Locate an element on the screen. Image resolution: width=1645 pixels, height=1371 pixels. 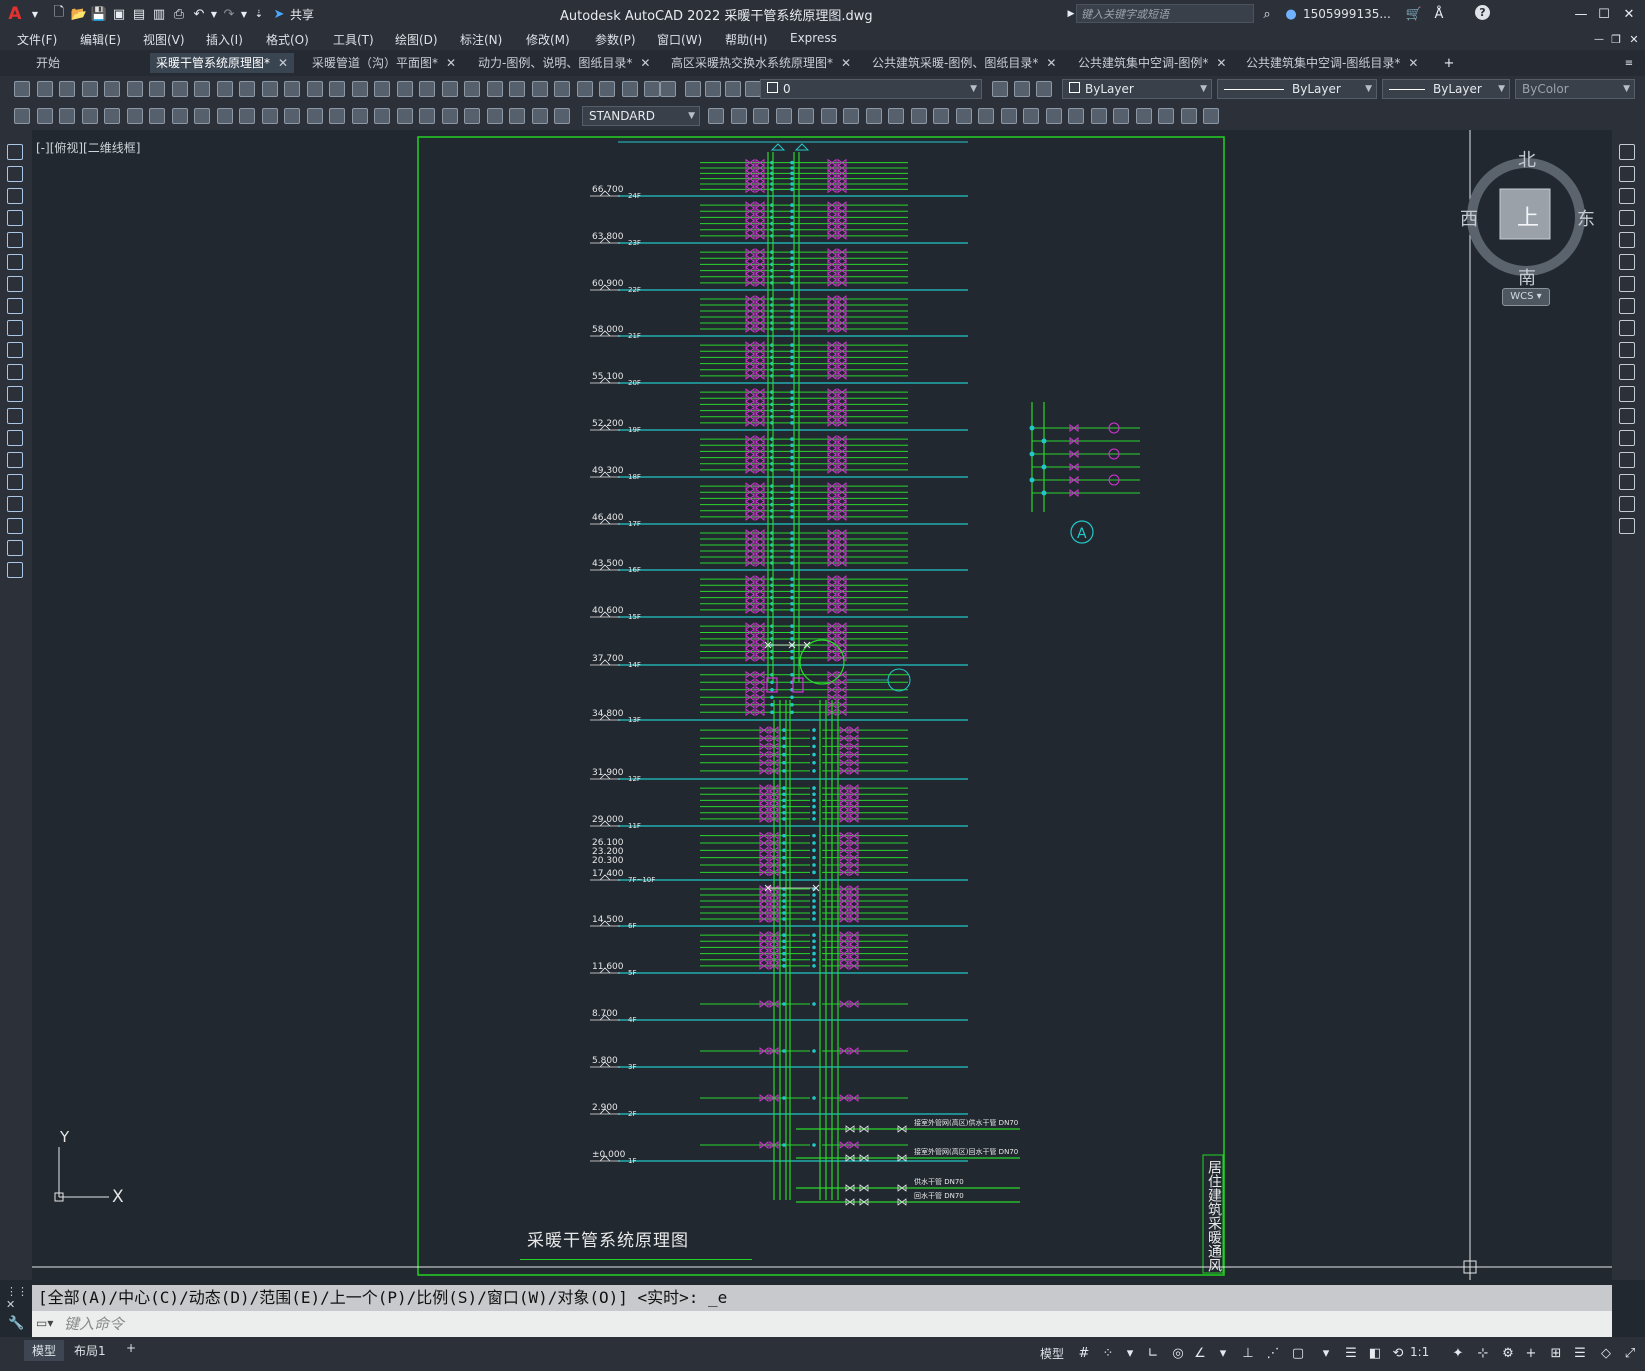
selection-cycling-icon: ⟲ is located at coordinates (1398, 1354).